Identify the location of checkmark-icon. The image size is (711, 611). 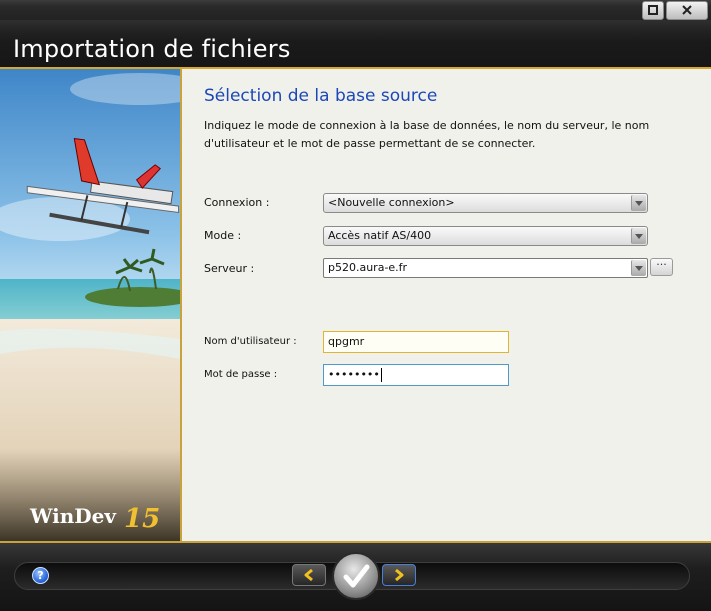
(356, 576).